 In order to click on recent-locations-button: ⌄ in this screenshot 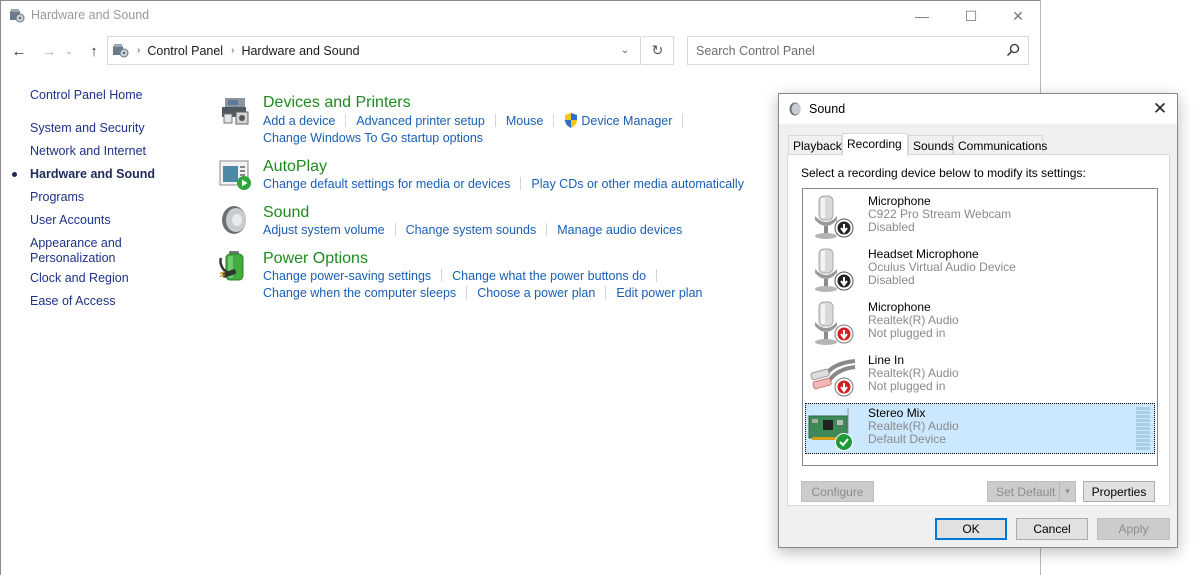, I will do `click(69, 51)`.